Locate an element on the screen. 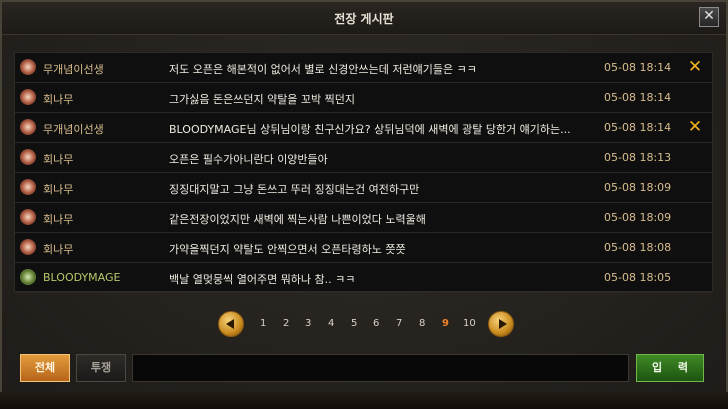 The image size is (728, 409). tab-all: 전체 is located at coordinates (45, 368).